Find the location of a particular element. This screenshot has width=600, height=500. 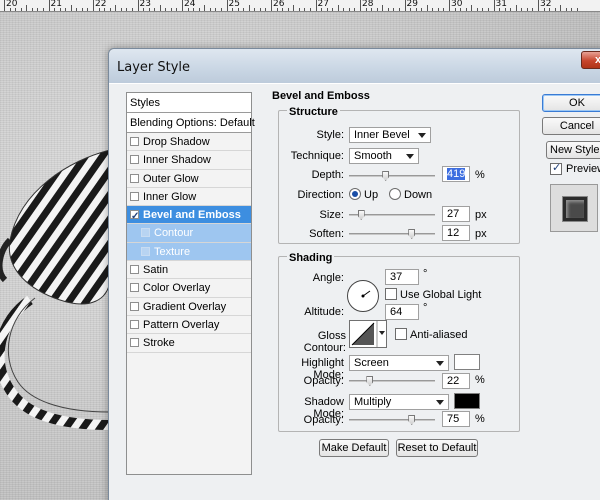

style-item-stroke: Stroke is located at coordinates (189, 343).